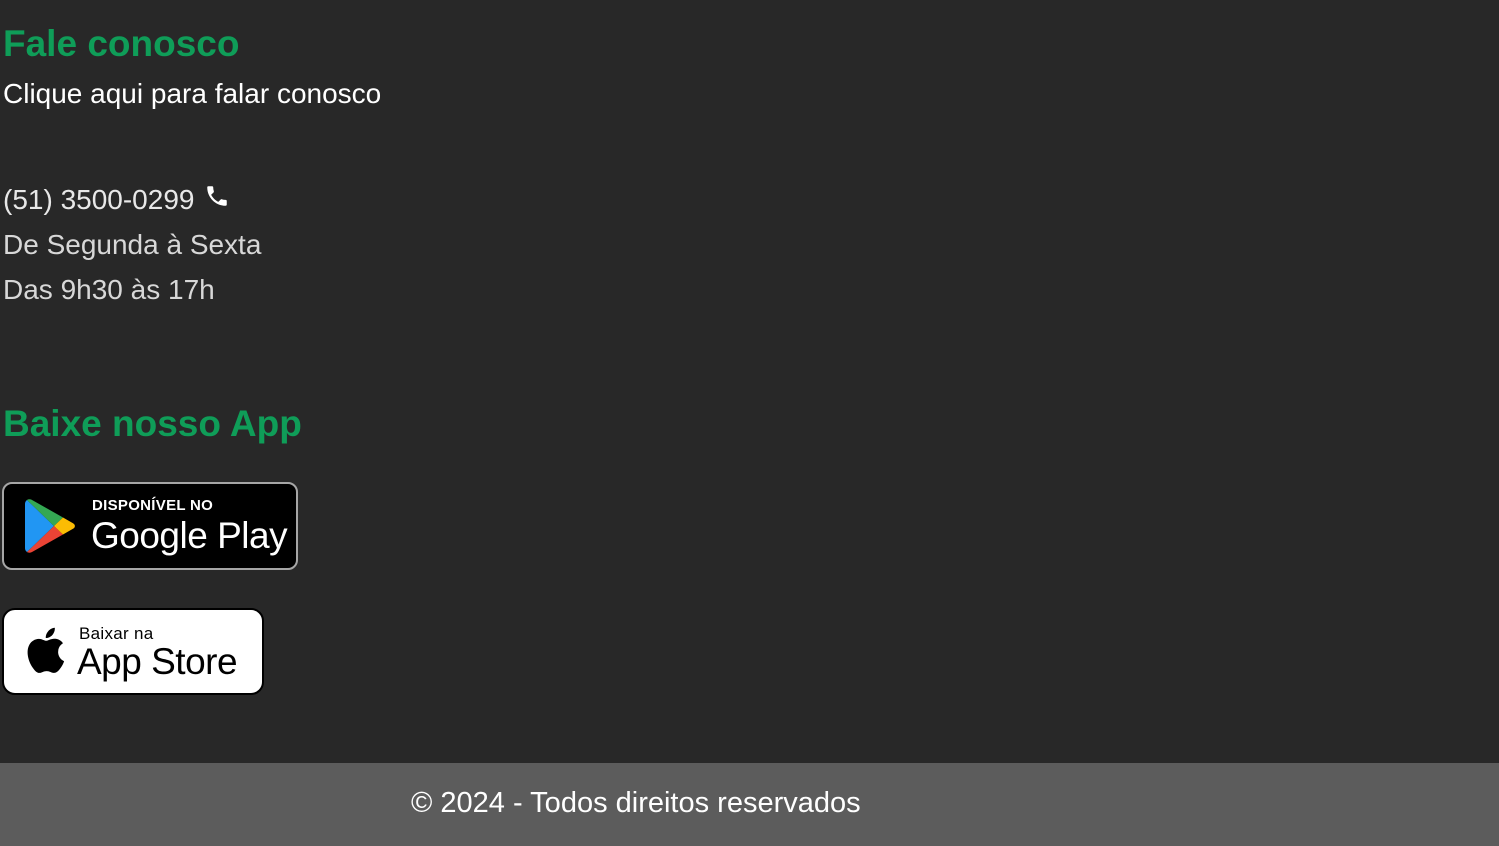  Describe the element at coordinates (217, 196) in the screenshot. I see `phone-icon` at that location.